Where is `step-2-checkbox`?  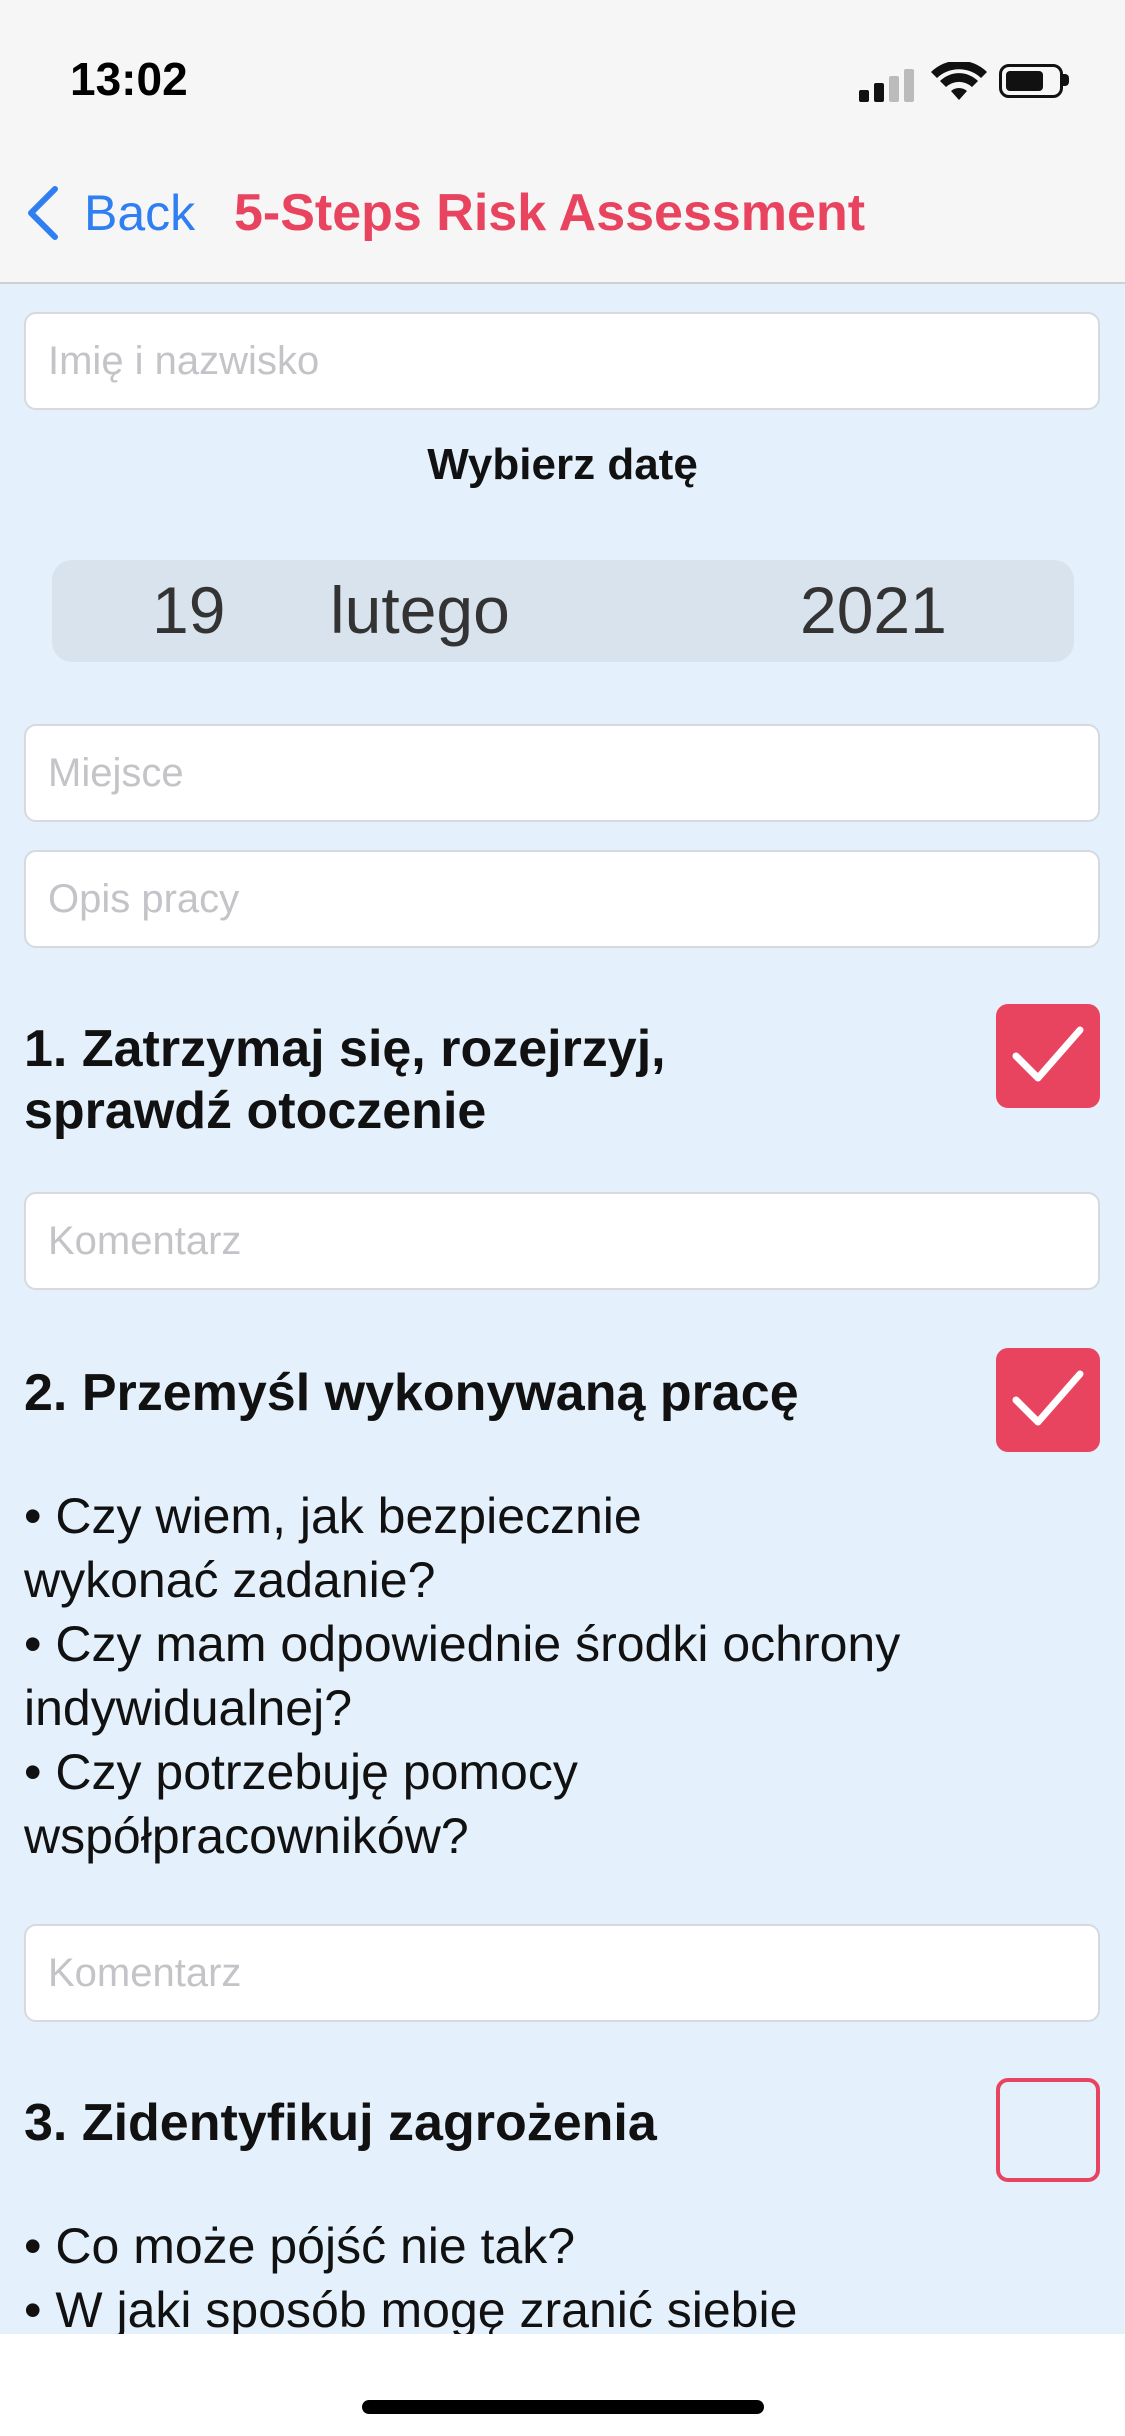 step-2-checkbox is located at coordinates (1048, 1400).